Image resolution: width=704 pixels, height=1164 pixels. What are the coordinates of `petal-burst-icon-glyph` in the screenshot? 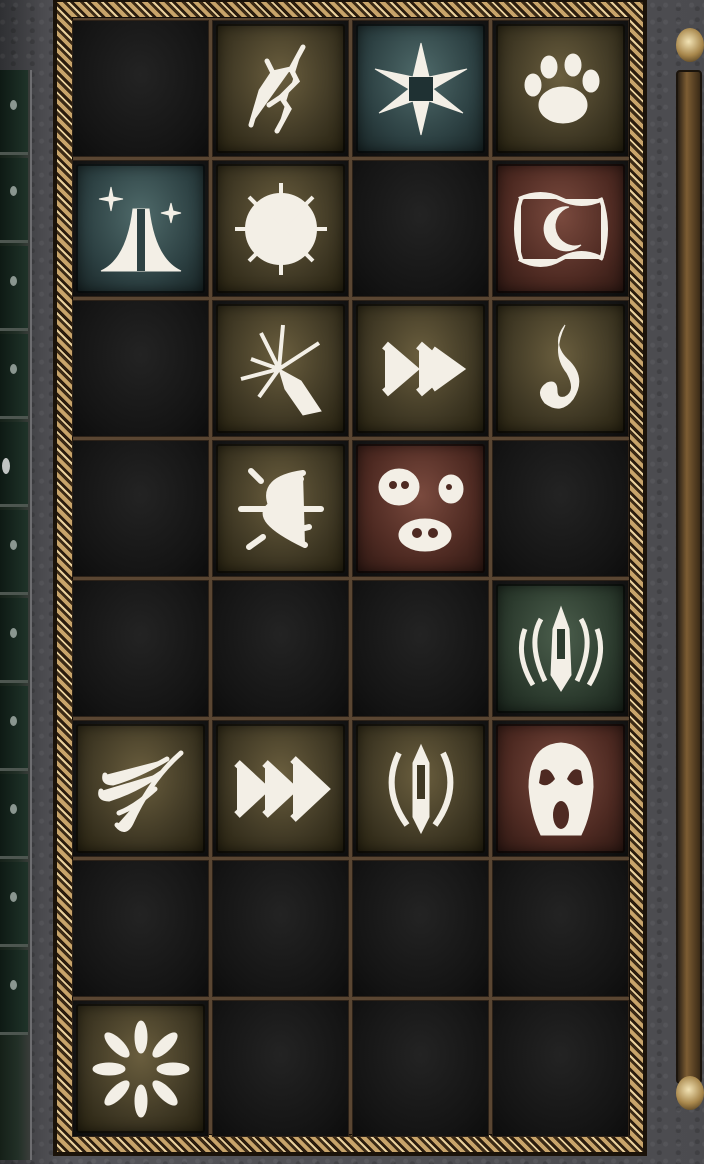 It's located at (140, 1068).